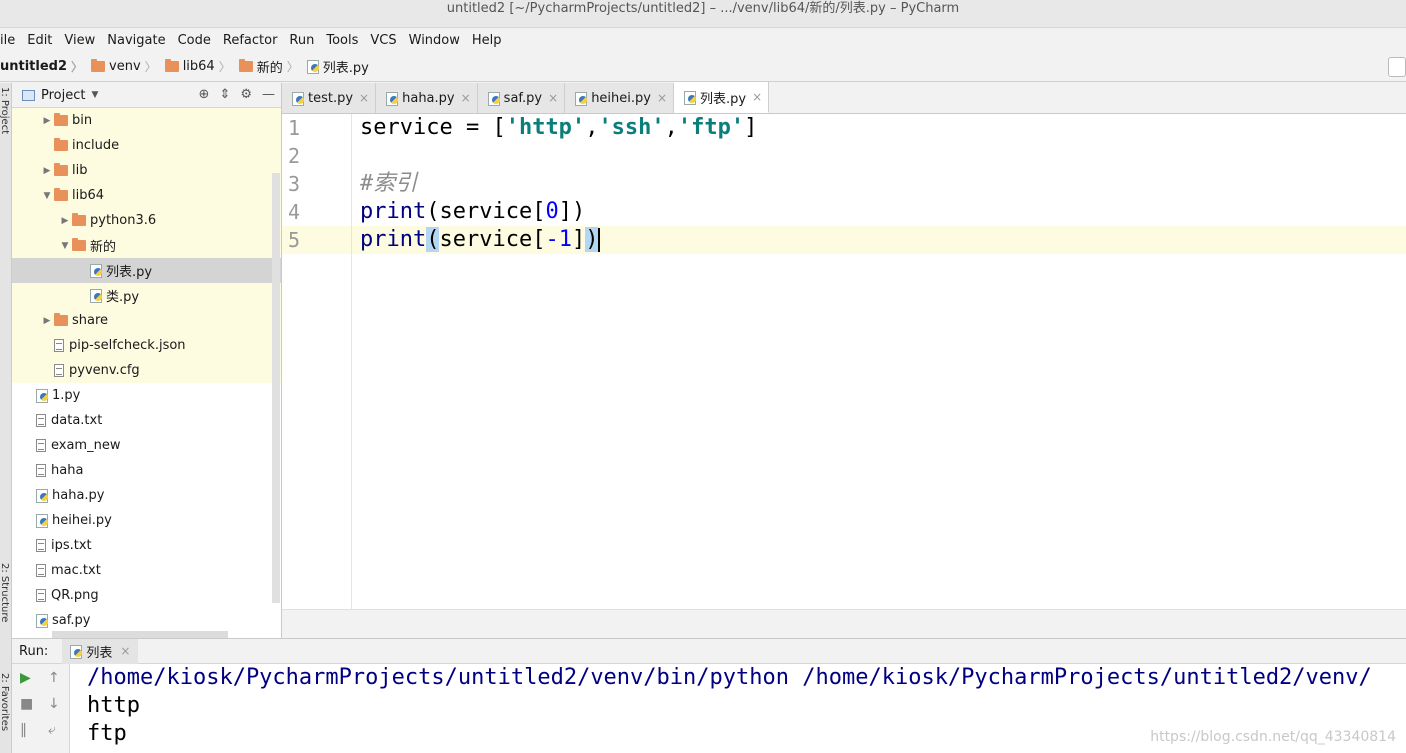 The height and width of the screenshot is (753, 1406). What do you see at coordinates (146, 120) in the screenshot?
I see `tree-item: ▶ bin` at bounding box center [146, 120].